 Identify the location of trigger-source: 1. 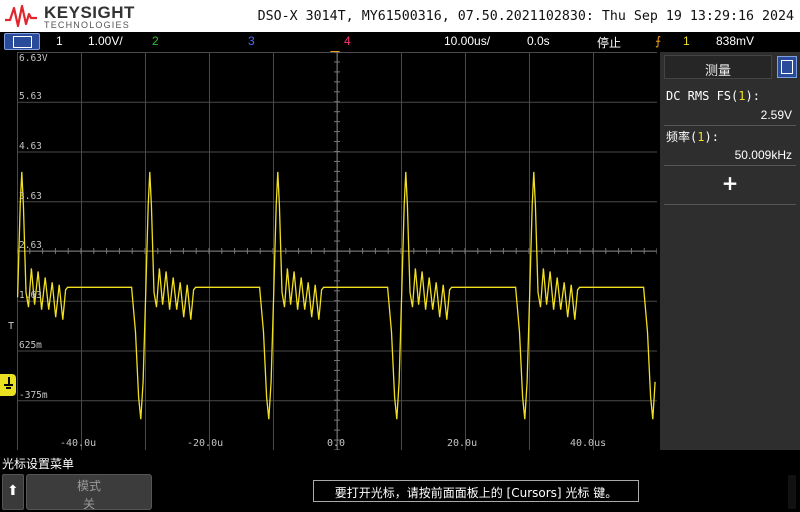
(686, 41).